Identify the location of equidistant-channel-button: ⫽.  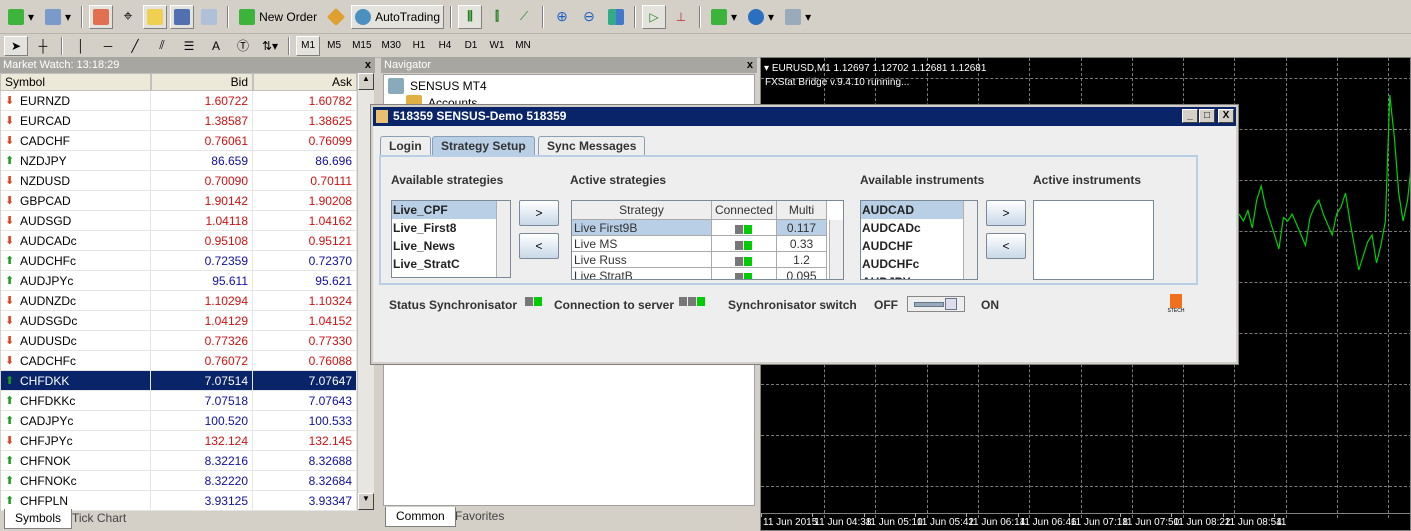
(162, 46).